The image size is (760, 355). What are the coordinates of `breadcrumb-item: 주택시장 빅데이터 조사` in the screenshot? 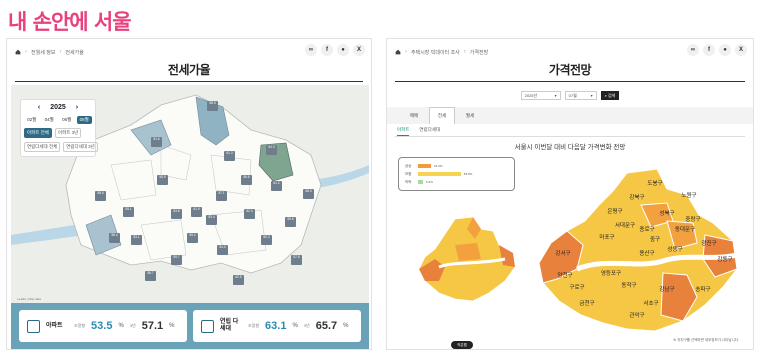 It's located at (435, 52).